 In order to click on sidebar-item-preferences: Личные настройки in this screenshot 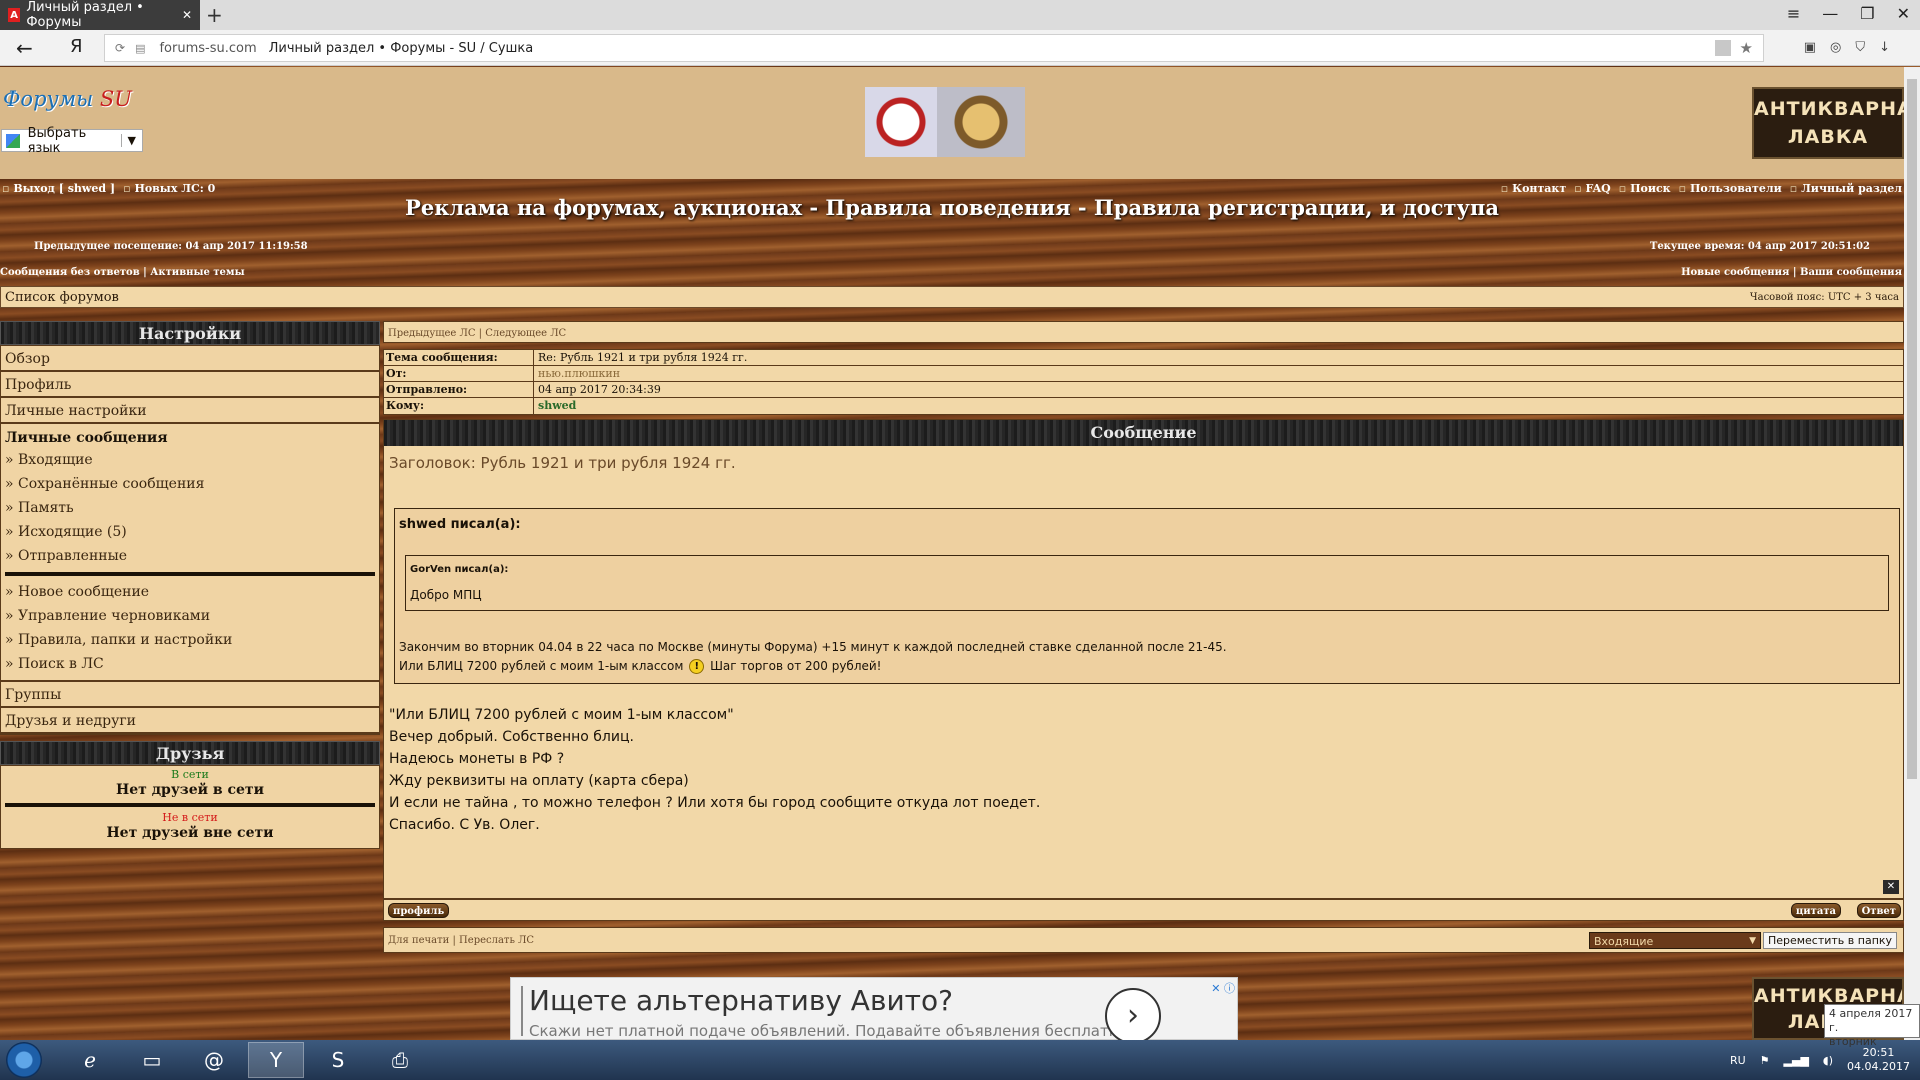, I will do `click(190, 411)`.